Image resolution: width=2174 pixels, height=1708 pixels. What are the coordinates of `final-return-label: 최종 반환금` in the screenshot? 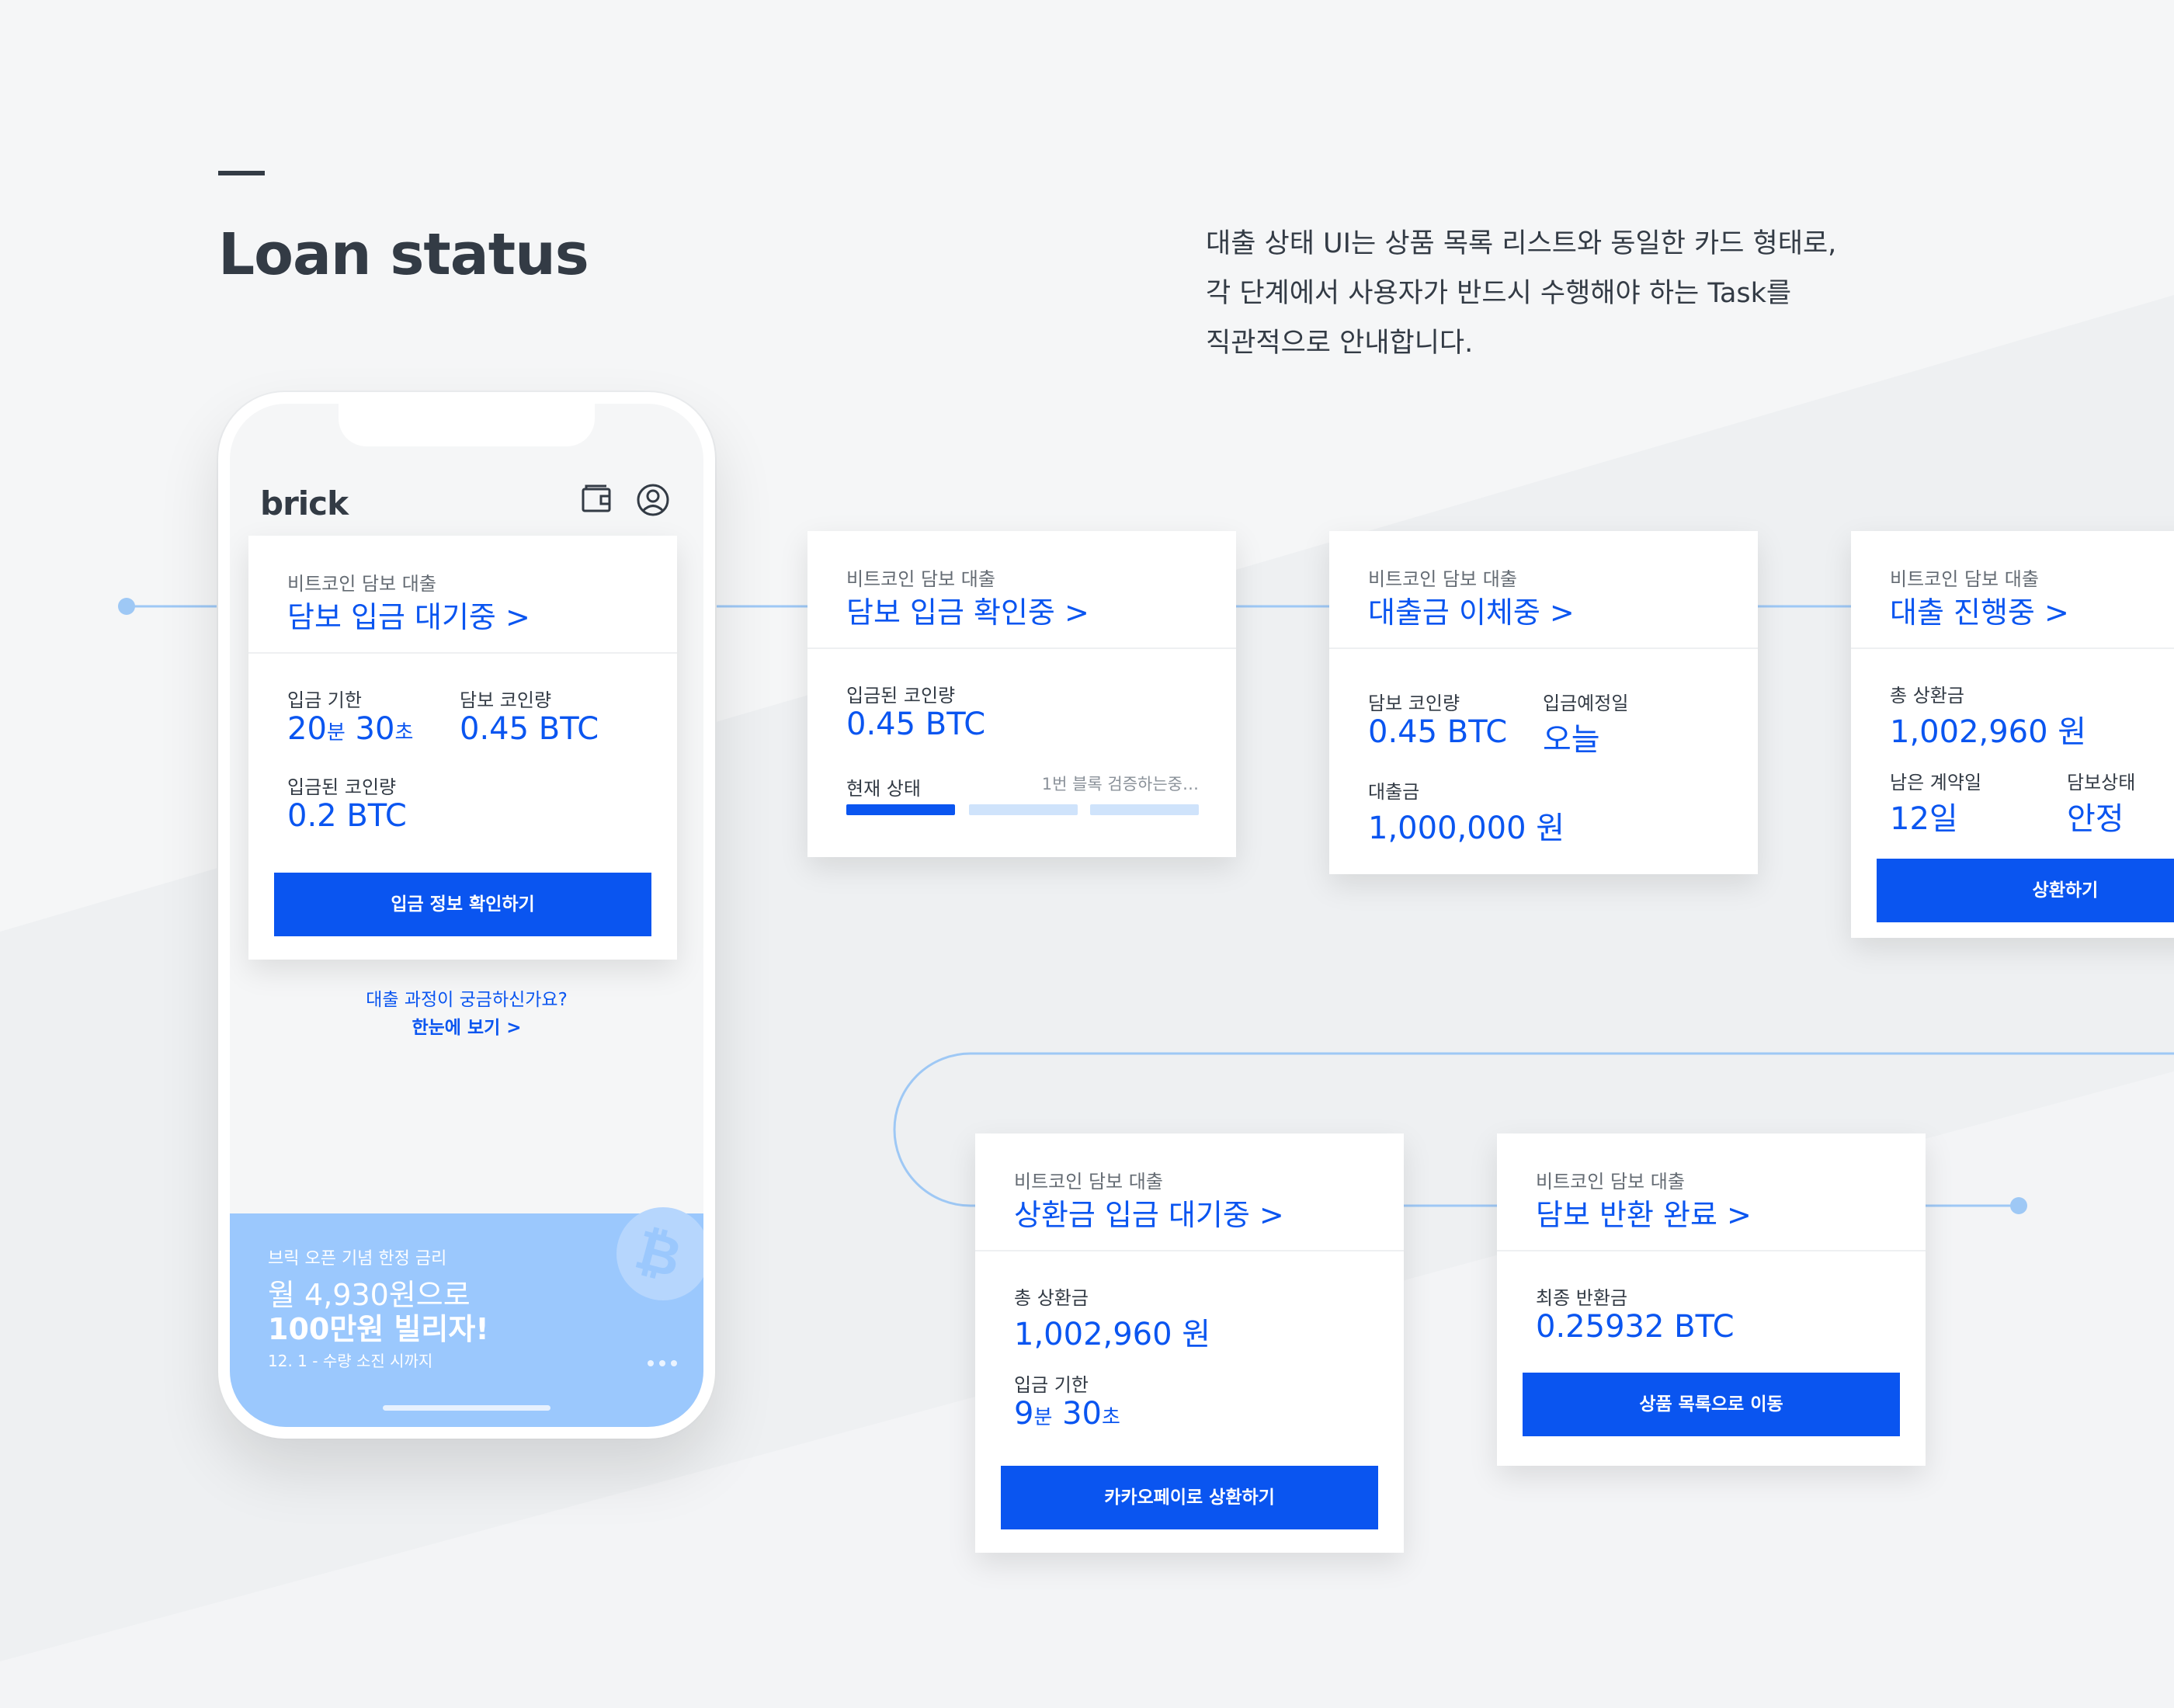 It's located at (1582, 1298).